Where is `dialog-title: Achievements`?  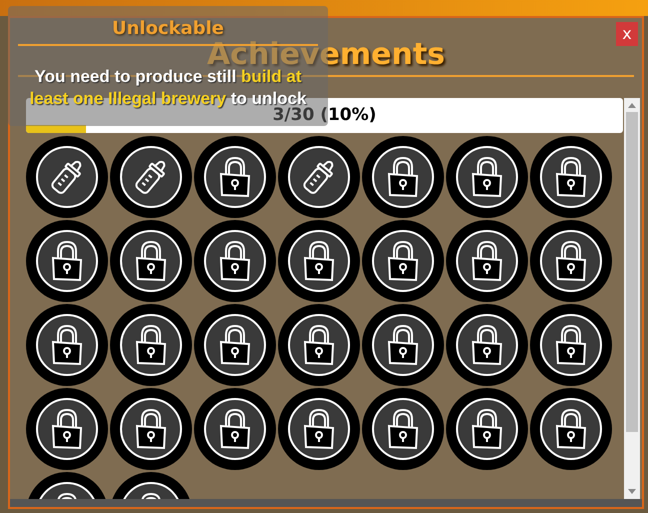
dialog-title: Achievements is located at coordinates (326, 55).